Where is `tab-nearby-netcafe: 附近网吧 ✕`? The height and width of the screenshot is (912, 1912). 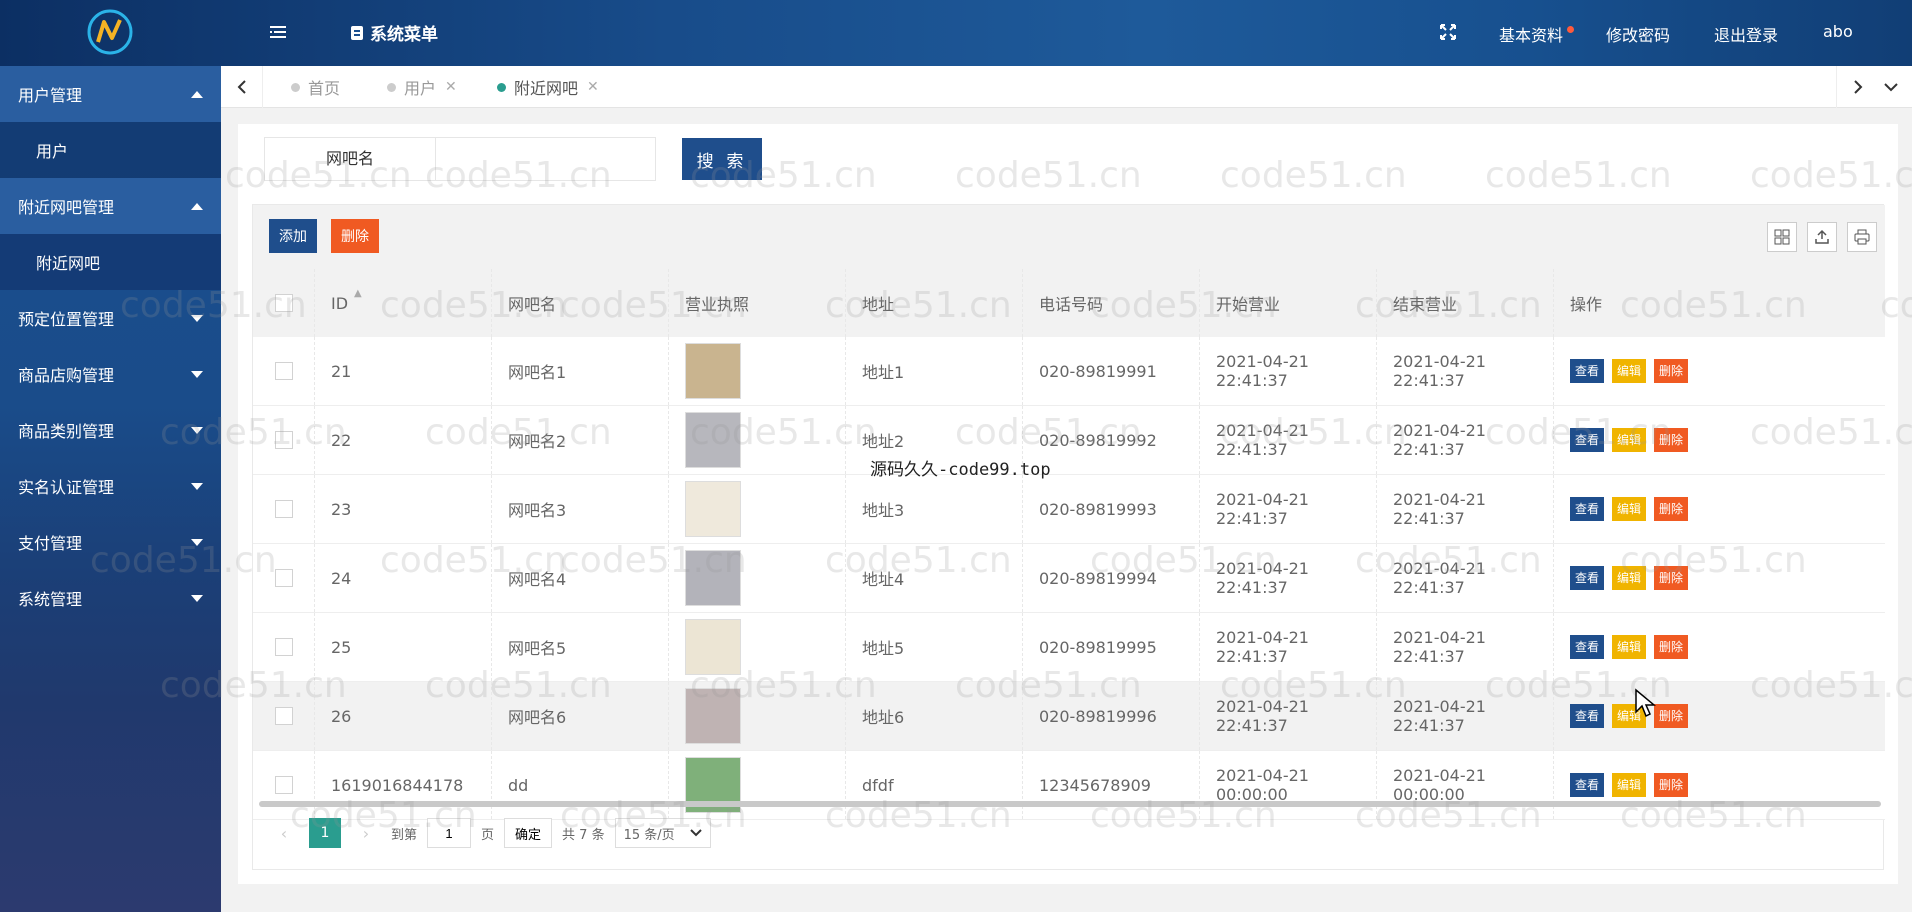 tab-nearby-netcafe: 附近网吧 ✕ is located at coordinates (548, 87).